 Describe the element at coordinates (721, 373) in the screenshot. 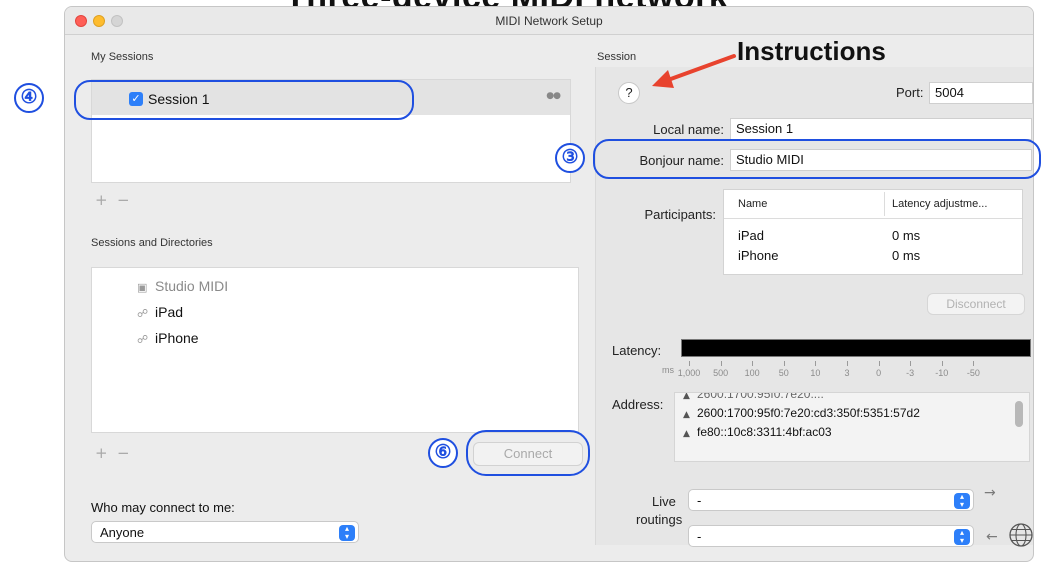

I see `latency-tick-label: 500` at that location.